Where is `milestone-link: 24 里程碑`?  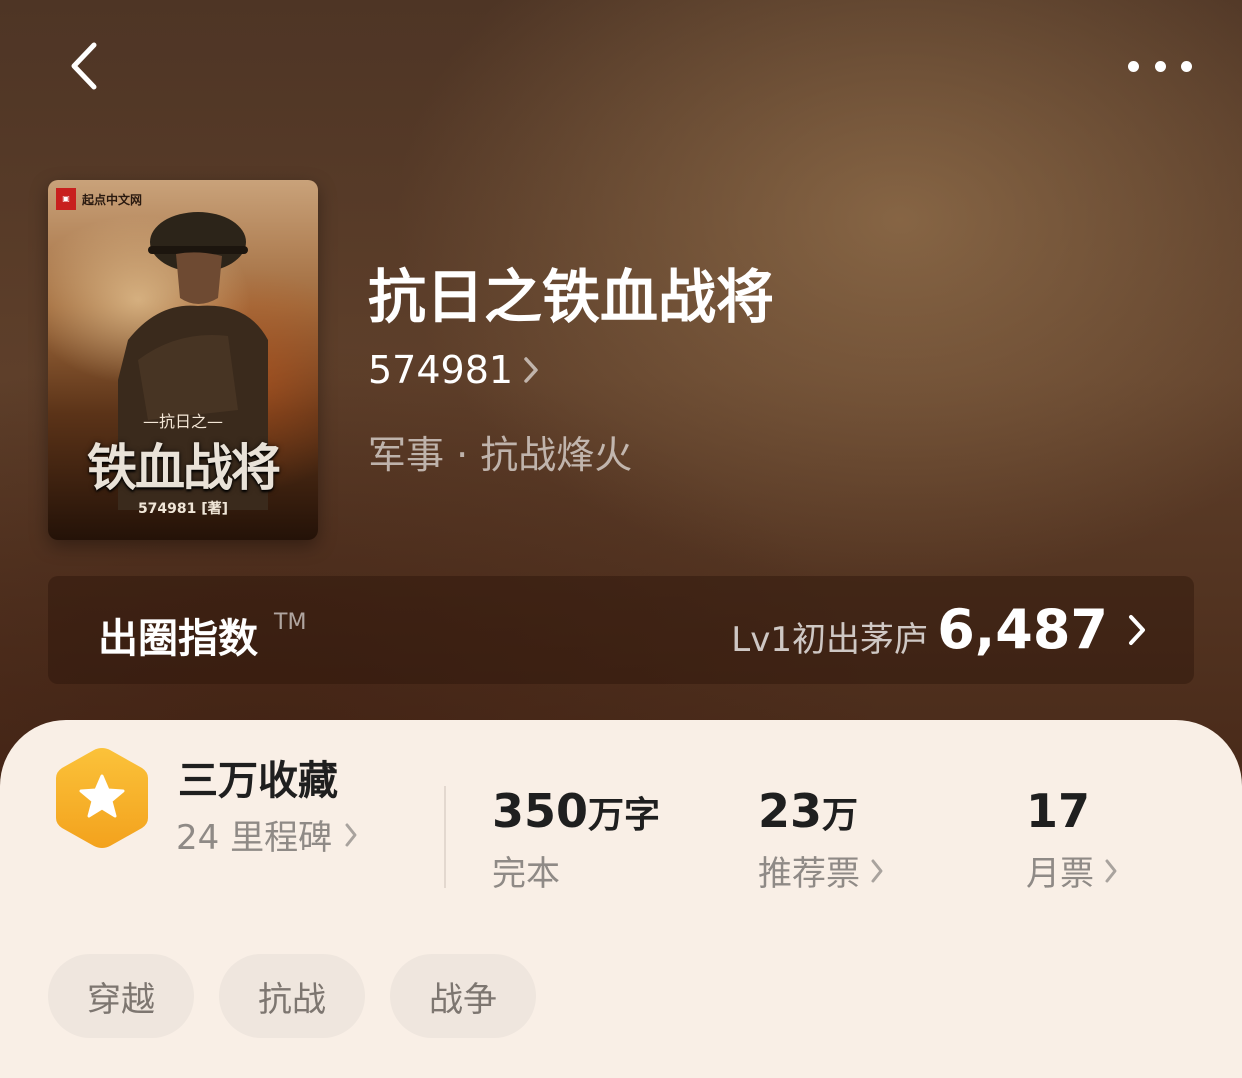
milestone-link: 24 里程碑 is located at coordinates (267, 834).